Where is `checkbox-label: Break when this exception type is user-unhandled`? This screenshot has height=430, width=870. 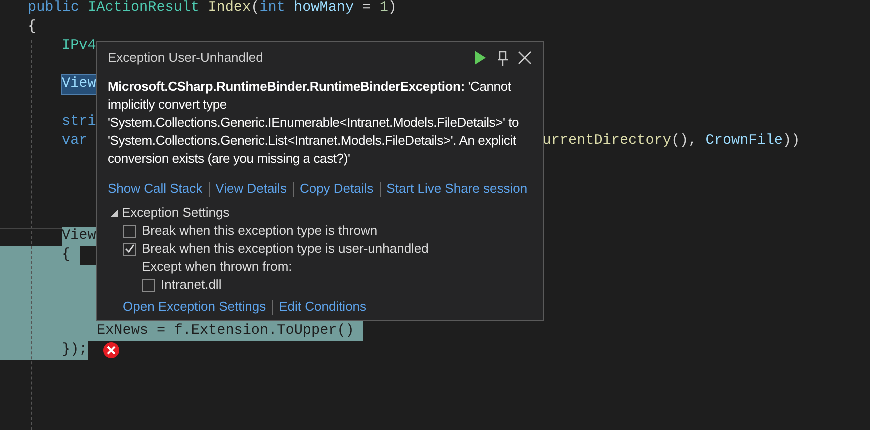
checkbox-label: Break when this exception type is user-unhandled is located at coordinates (285, 249).